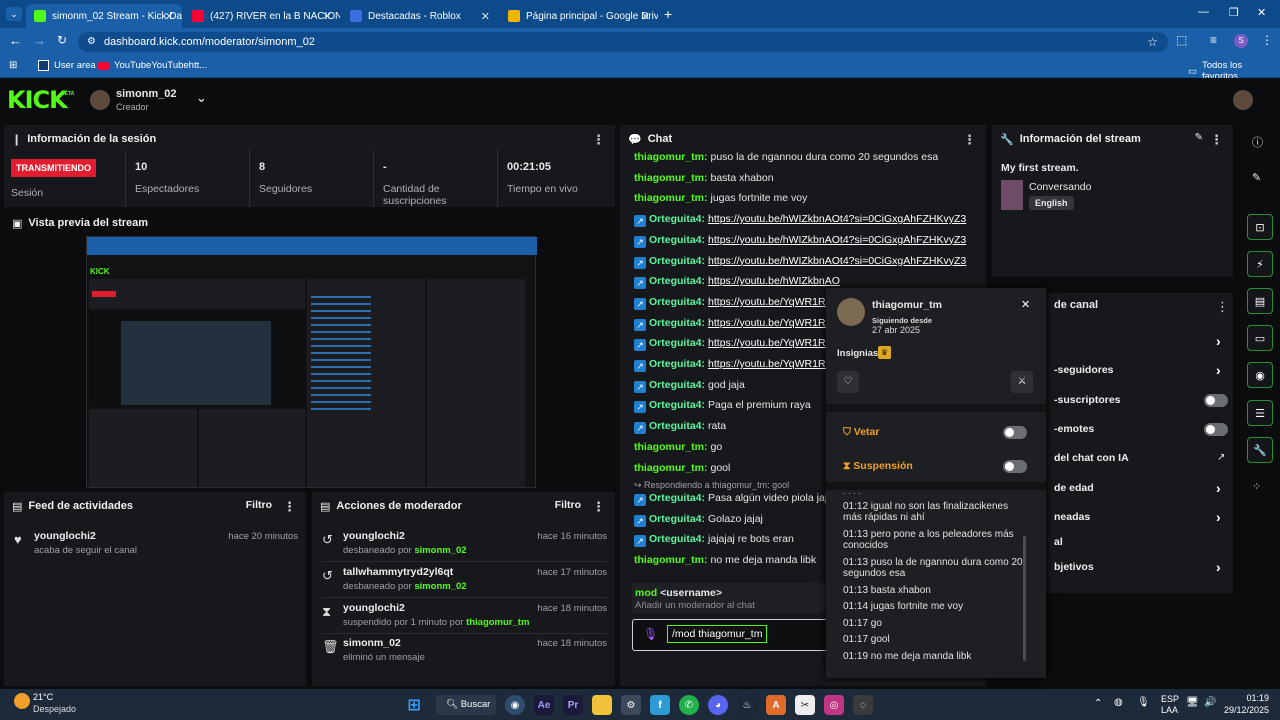  I want to click on user-avatar, so click(1243, 100).